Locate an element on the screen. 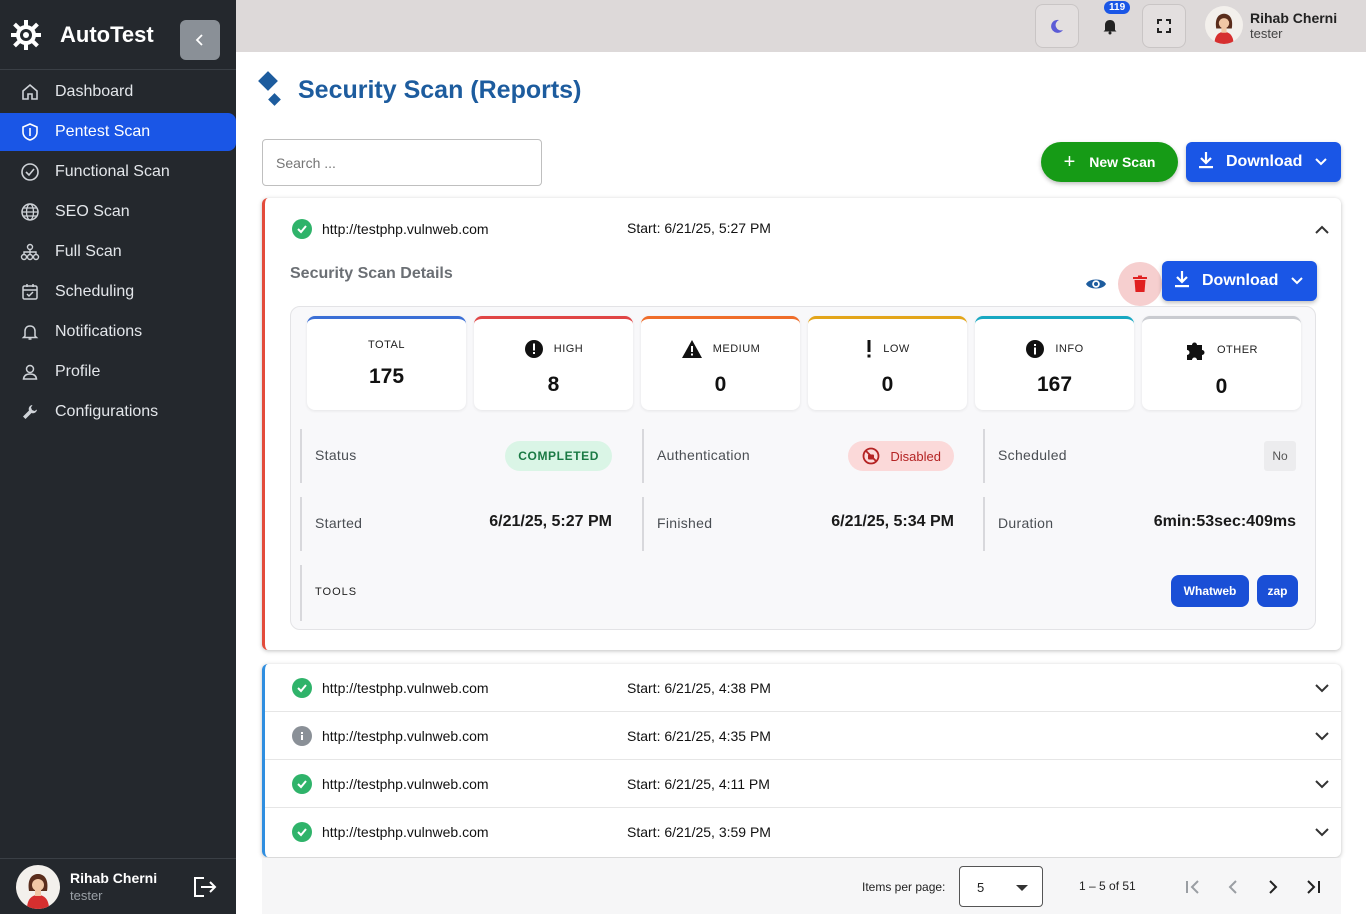  previous-page-icon is located at coordinates (1233, 887).